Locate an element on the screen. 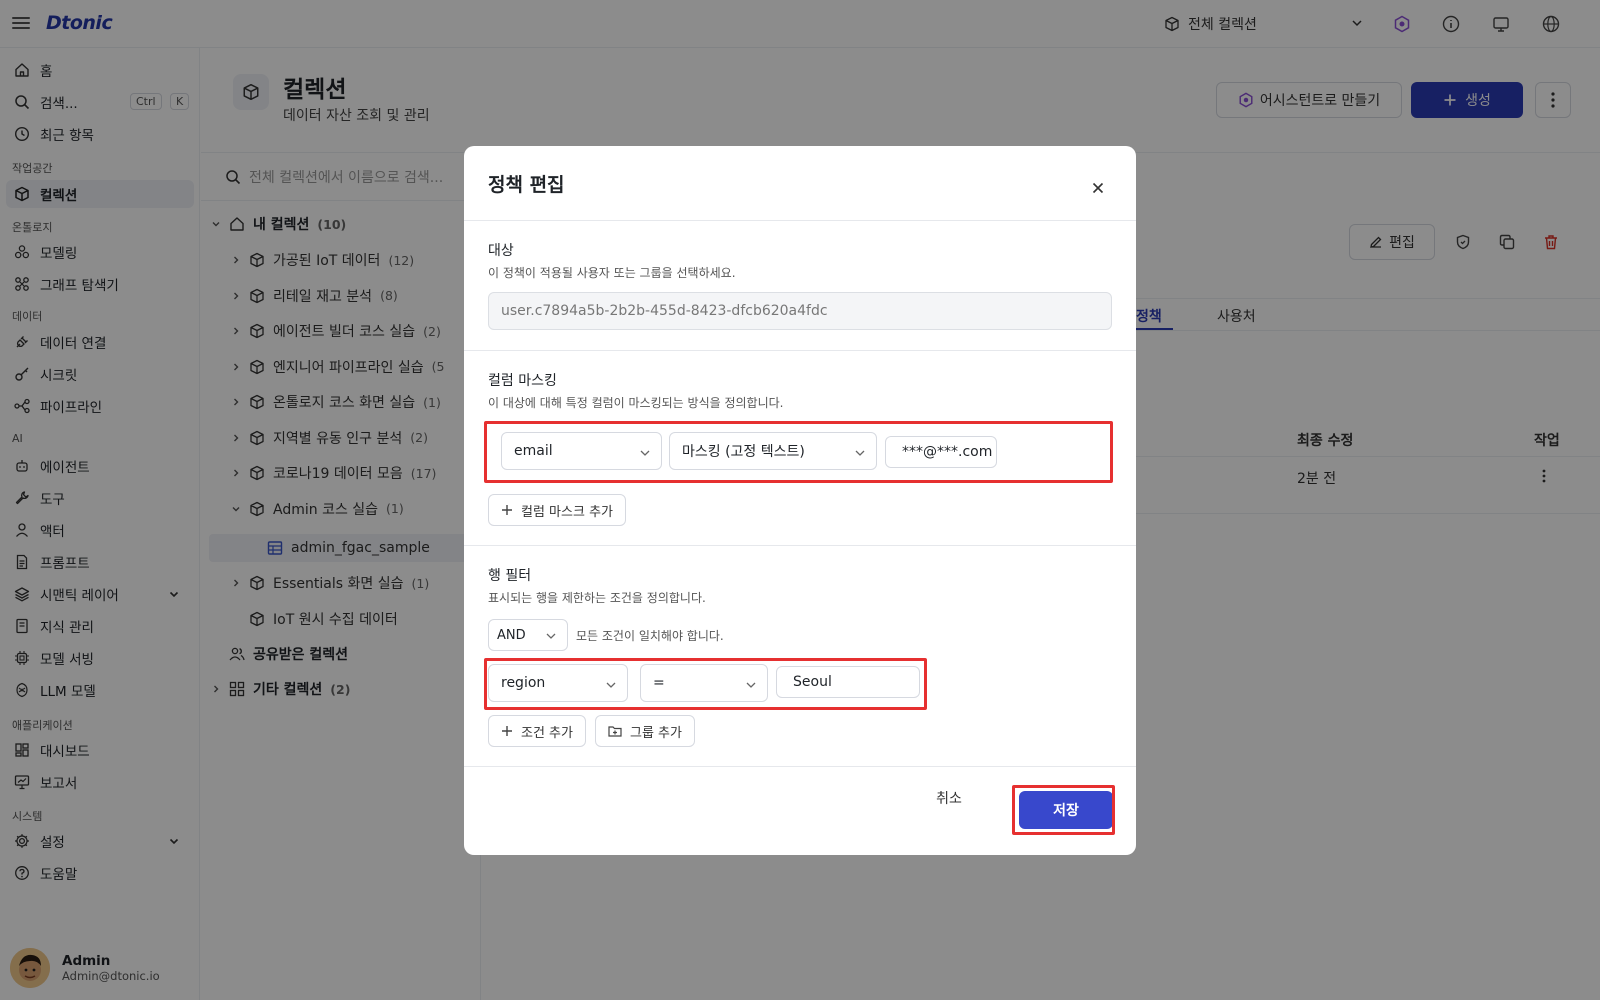  add-group-label: 그룹 추가 is located at coordinates (656, 733).